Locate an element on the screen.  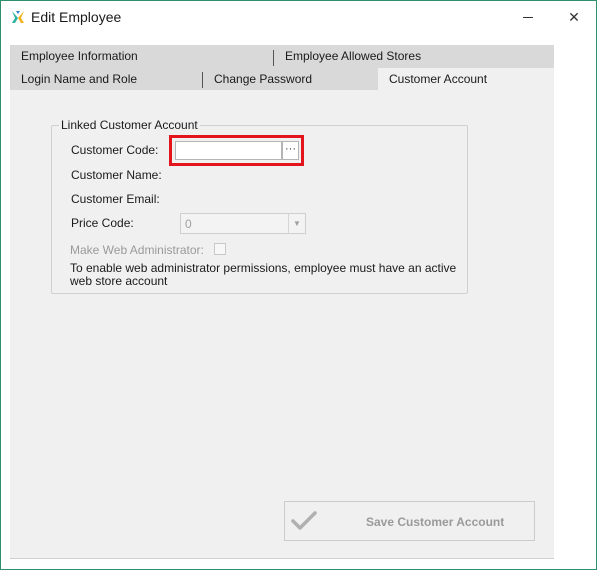
tab-customer-account: Customer Account is located at coordinates (466, 79).